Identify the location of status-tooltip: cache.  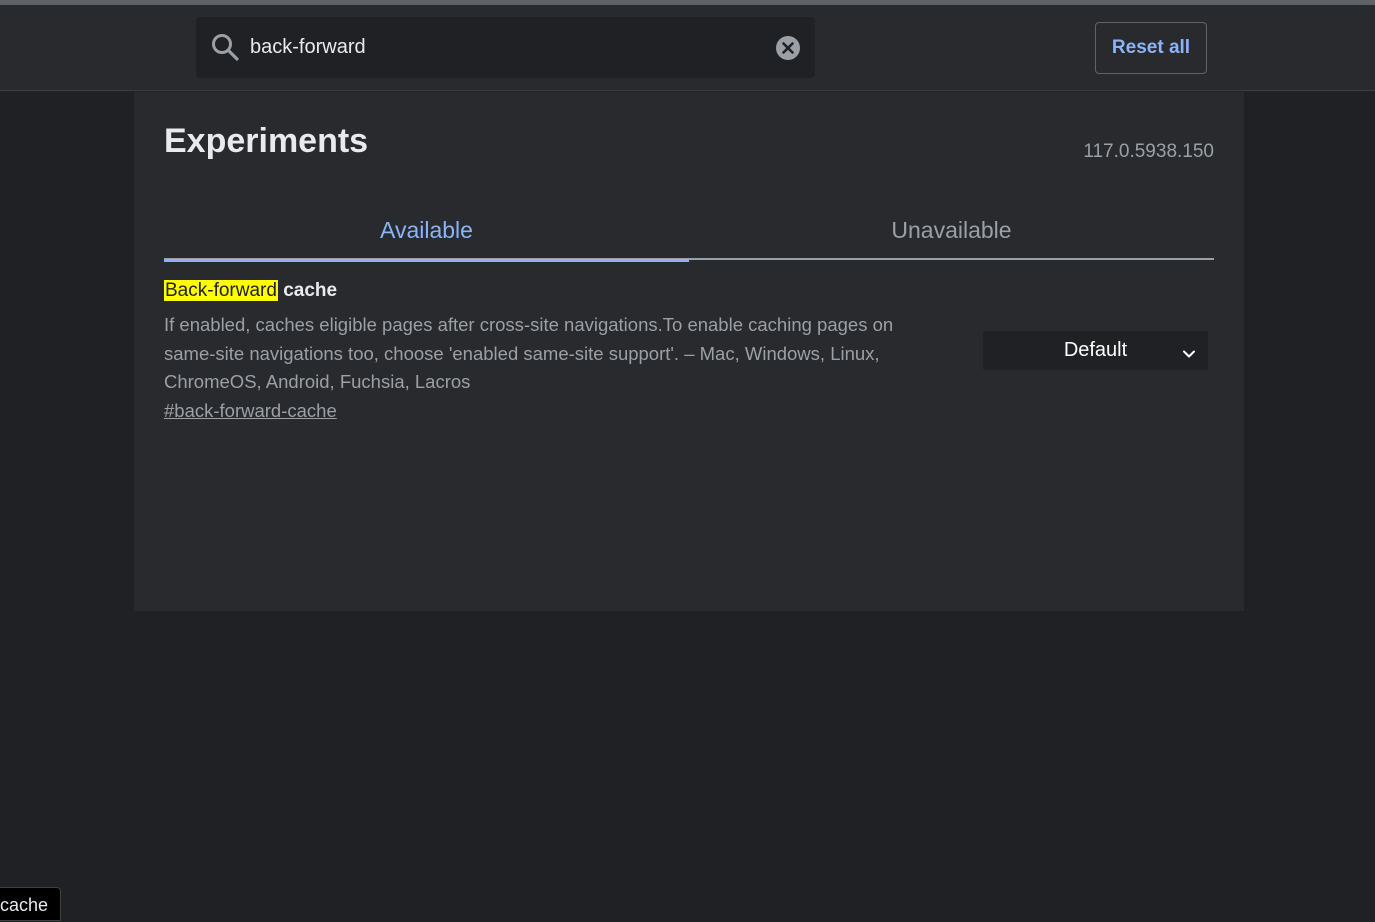
(31, 904).